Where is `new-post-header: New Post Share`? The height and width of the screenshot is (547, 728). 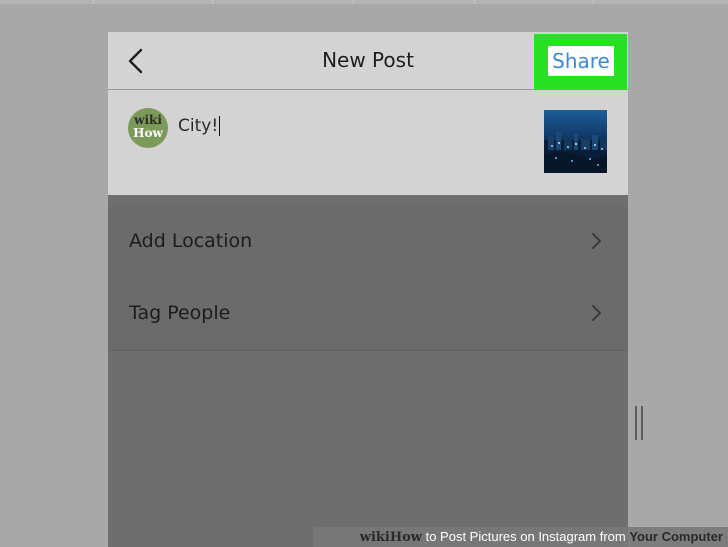
new-post-header: New Post Share is located at coordinates (368, 61).